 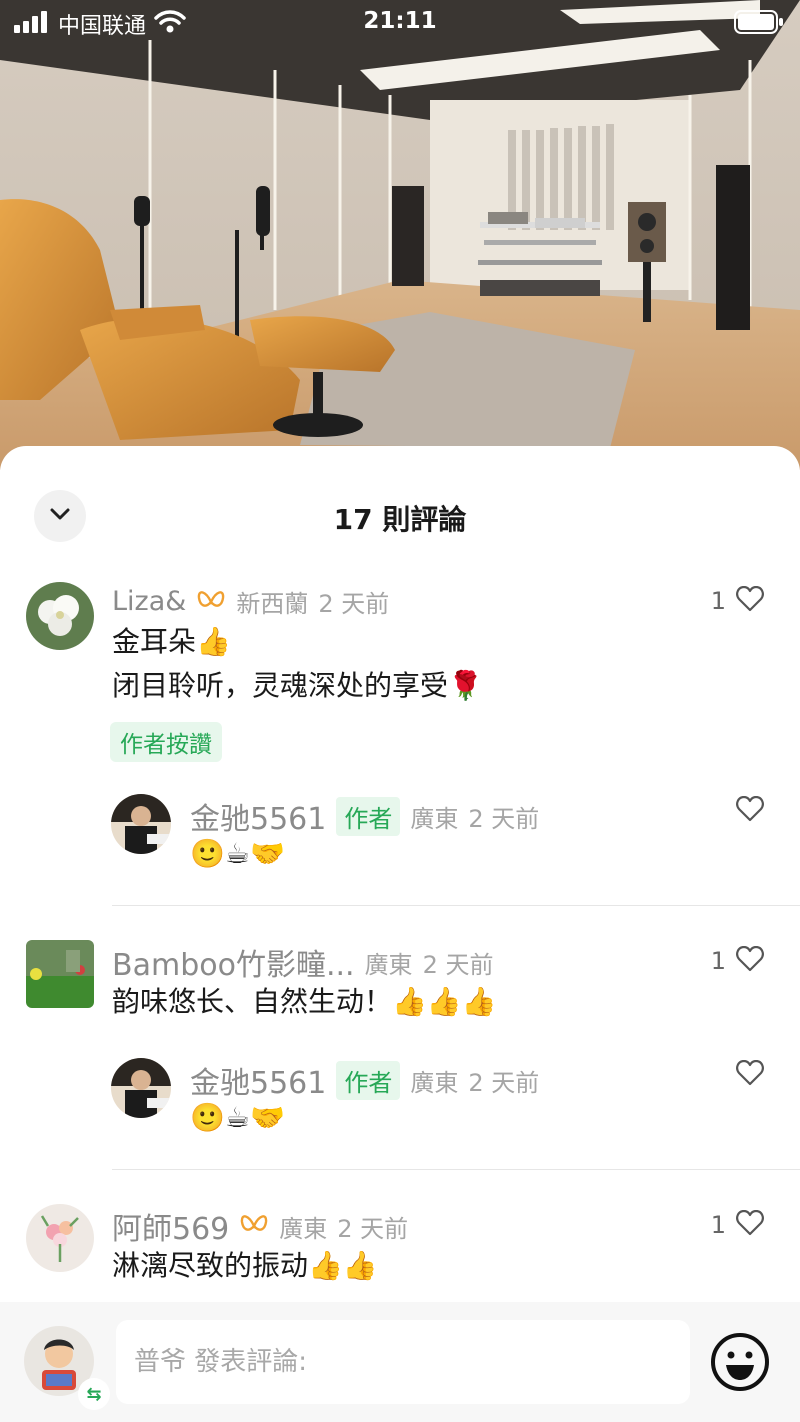 I want to click on sheet-header: 17 則評論, so click(x=400, y=516).